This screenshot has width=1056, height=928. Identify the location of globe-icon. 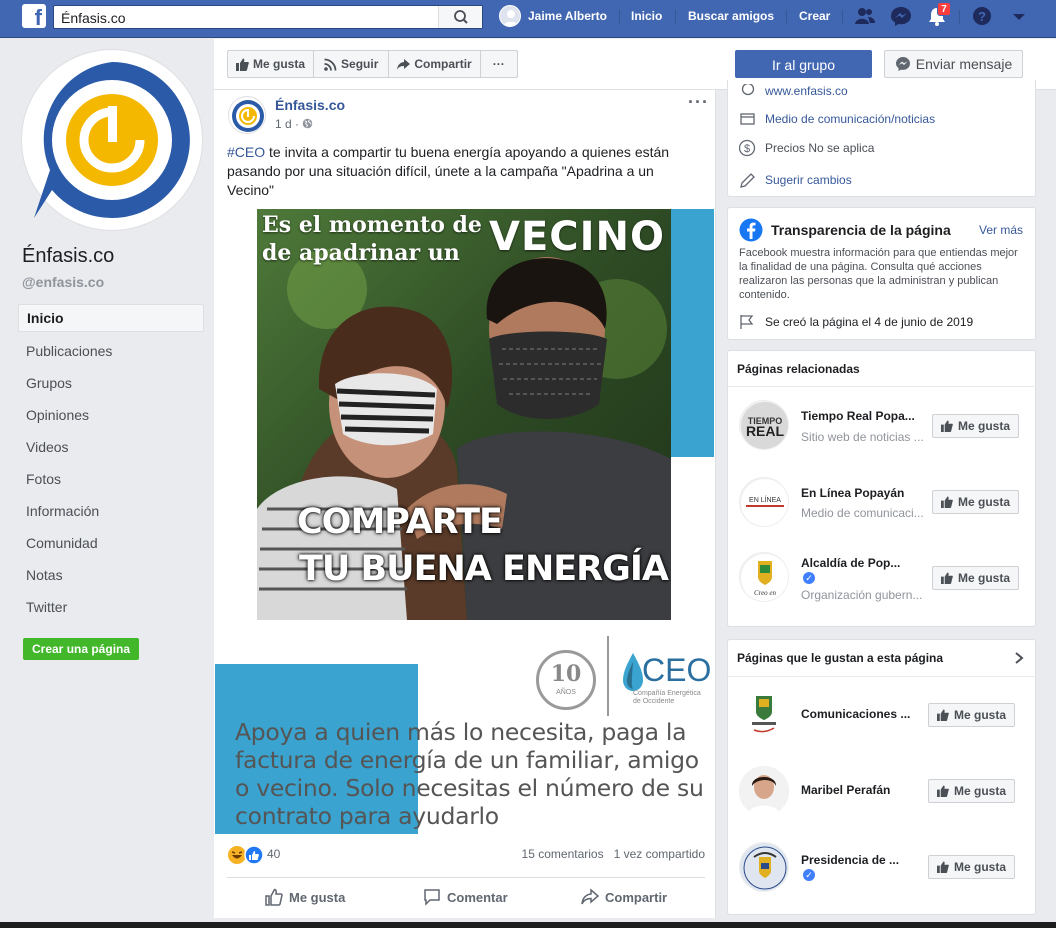
(748, 90).